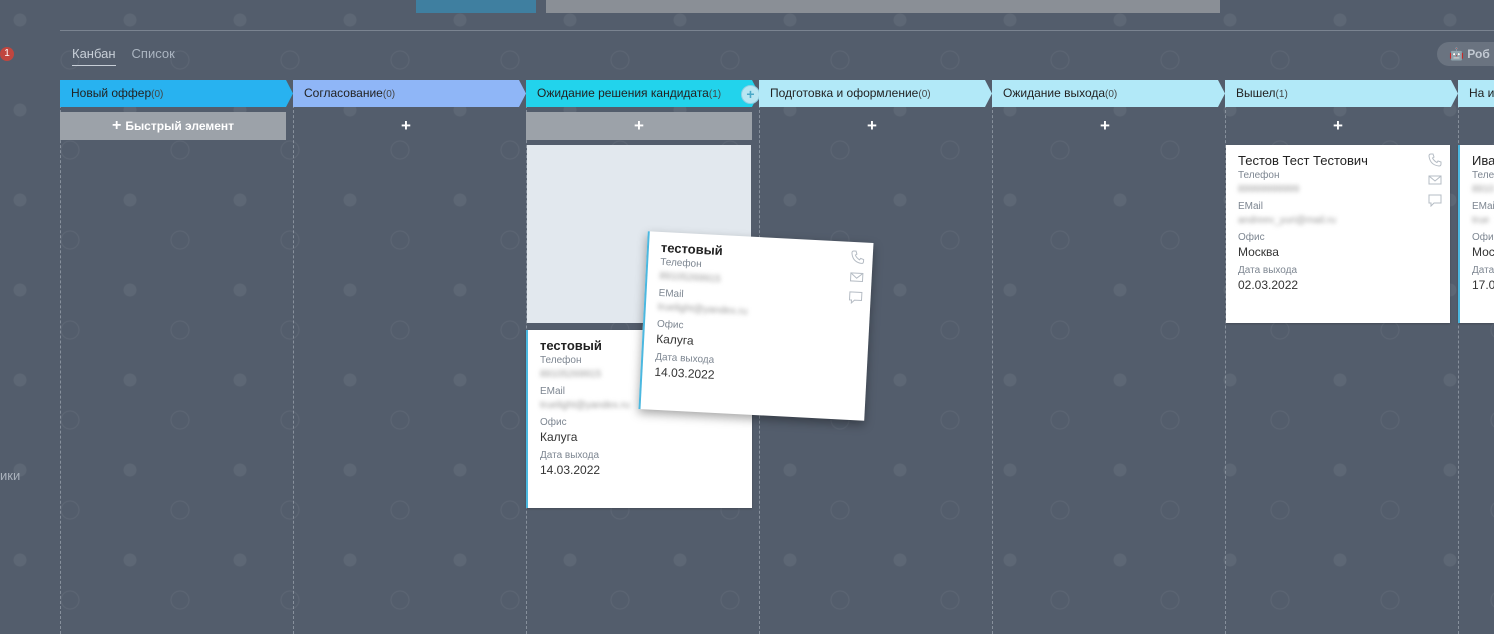  What do you see at coordinates (883, 6) in the screenshot?
I see `top-search-input` at bounding box center [883, 6].